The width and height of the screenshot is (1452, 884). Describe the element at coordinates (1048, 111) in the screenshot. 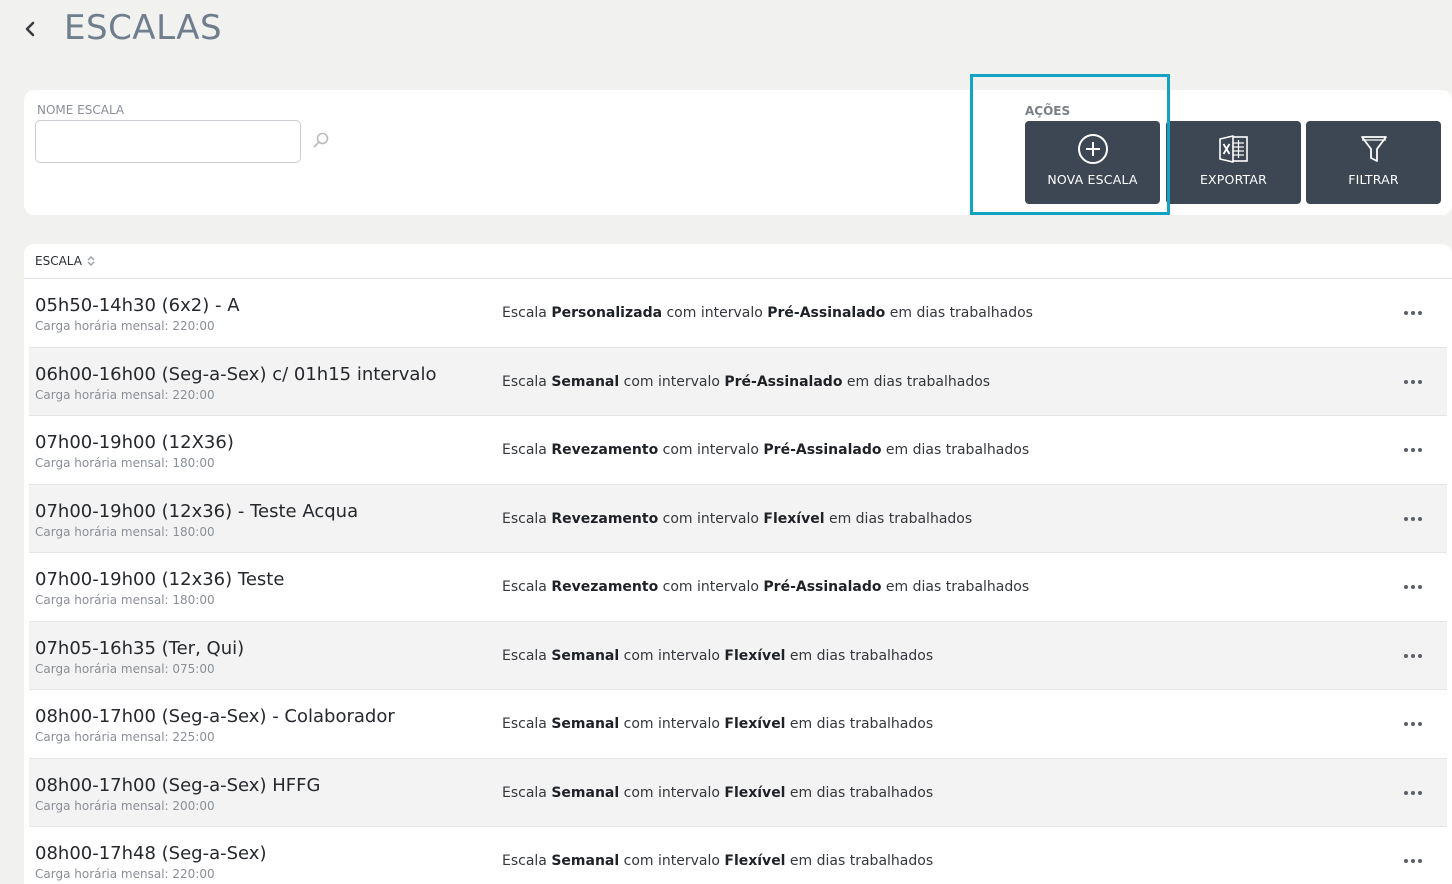

I see `actions-label: AÇÕES` at that location.